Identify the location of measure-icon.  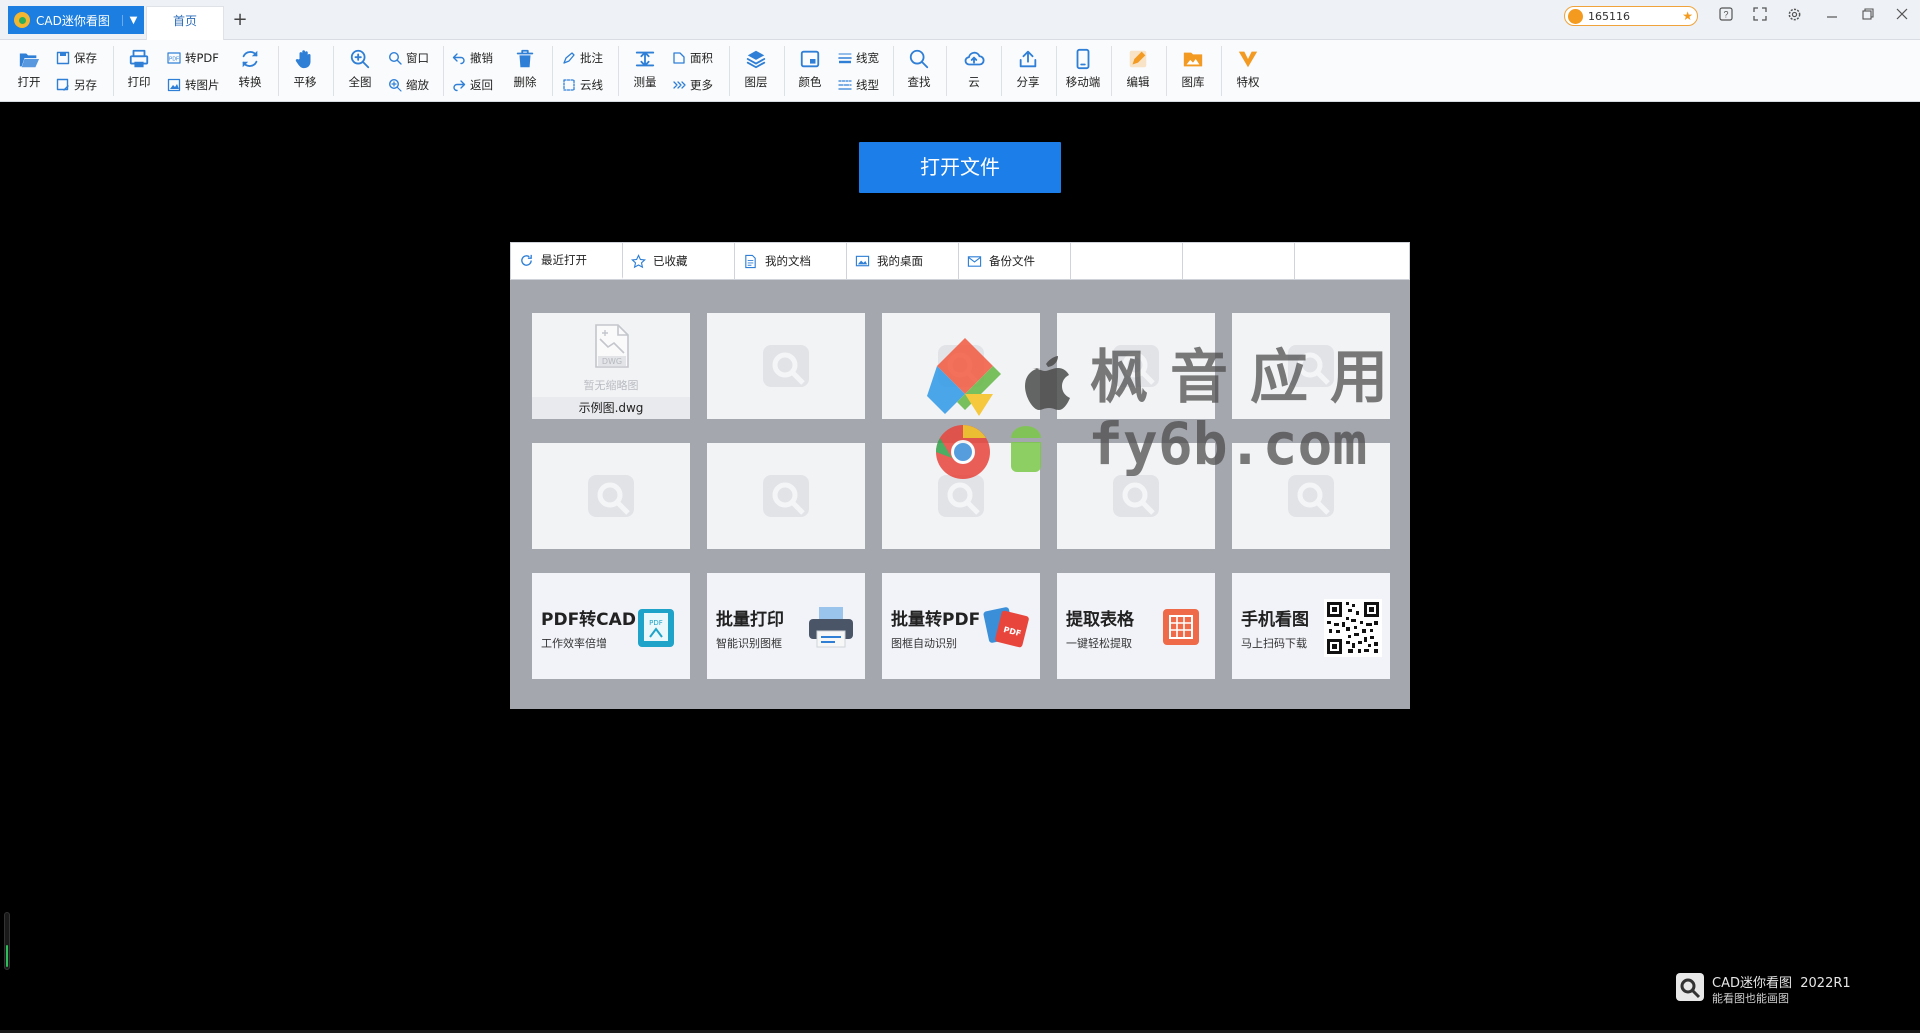
(645, 59).